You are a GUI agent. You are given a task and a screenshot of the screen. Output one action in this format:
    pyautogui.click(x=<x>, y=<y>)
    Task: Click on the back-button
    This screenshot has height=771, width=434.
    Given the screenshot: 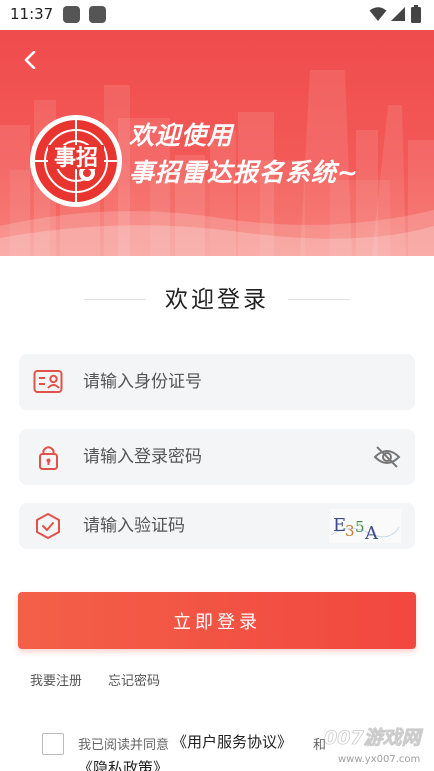 What is the action you would take?
    pyautogui.click(x=30, y=60)
    